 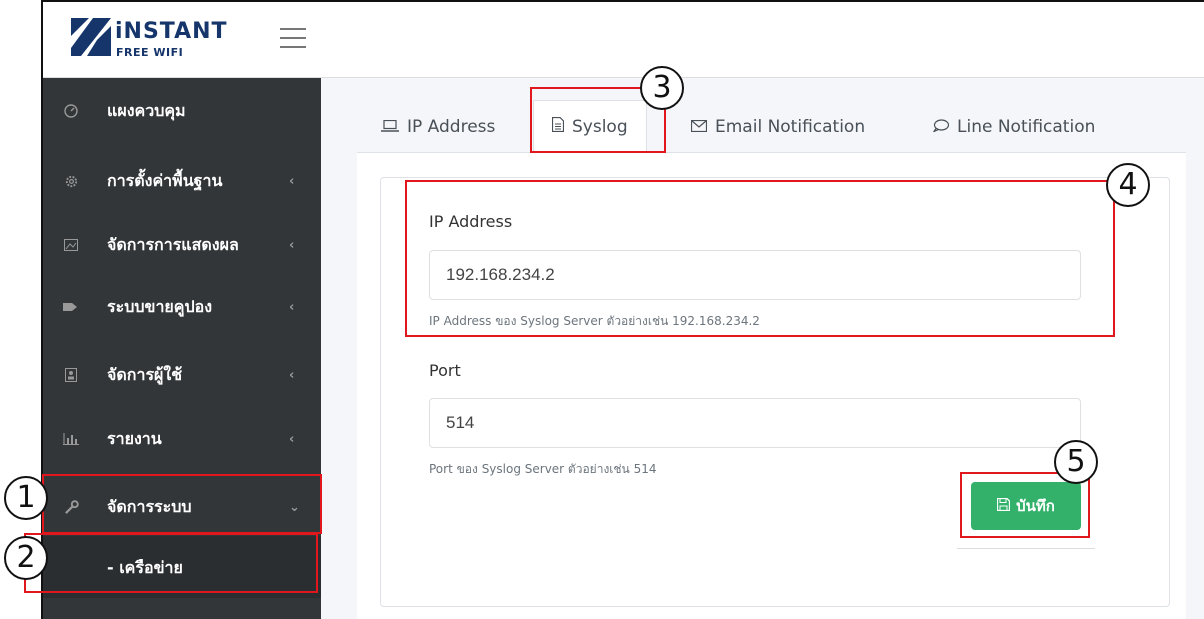 What do you see at coordinates (26, 498) in the screenshot?
I see `callout-number: 1` at bounding box center [26, 498].